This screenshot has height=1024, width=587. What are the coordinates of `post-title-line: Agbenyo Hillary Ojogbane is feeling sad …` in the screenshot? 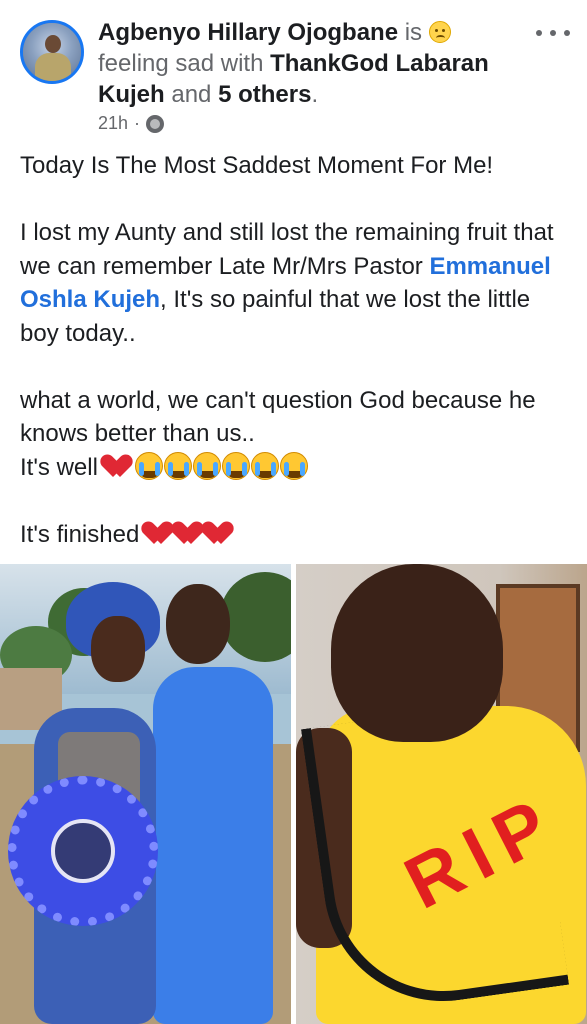 It's located at (313, 63).